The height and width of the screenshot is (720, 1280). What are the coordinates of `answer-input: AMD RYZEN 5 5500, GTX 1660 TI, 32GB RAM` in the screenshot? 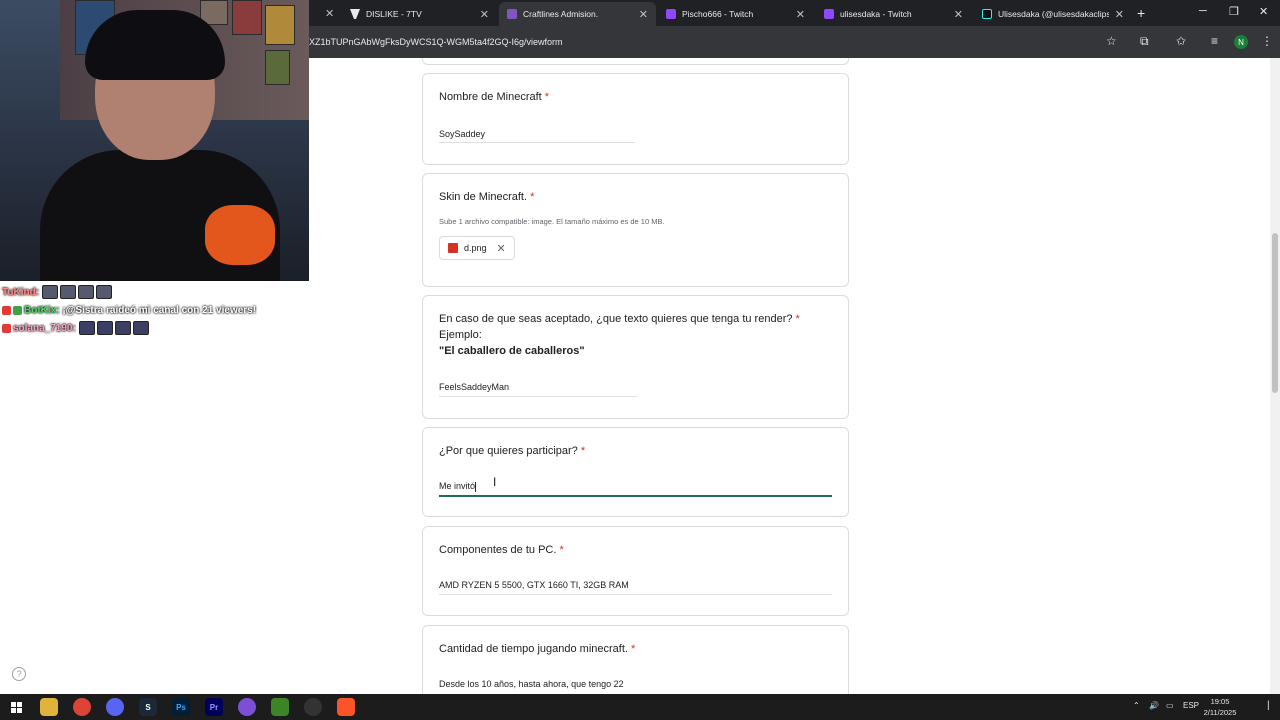 It's located at (534, 585).